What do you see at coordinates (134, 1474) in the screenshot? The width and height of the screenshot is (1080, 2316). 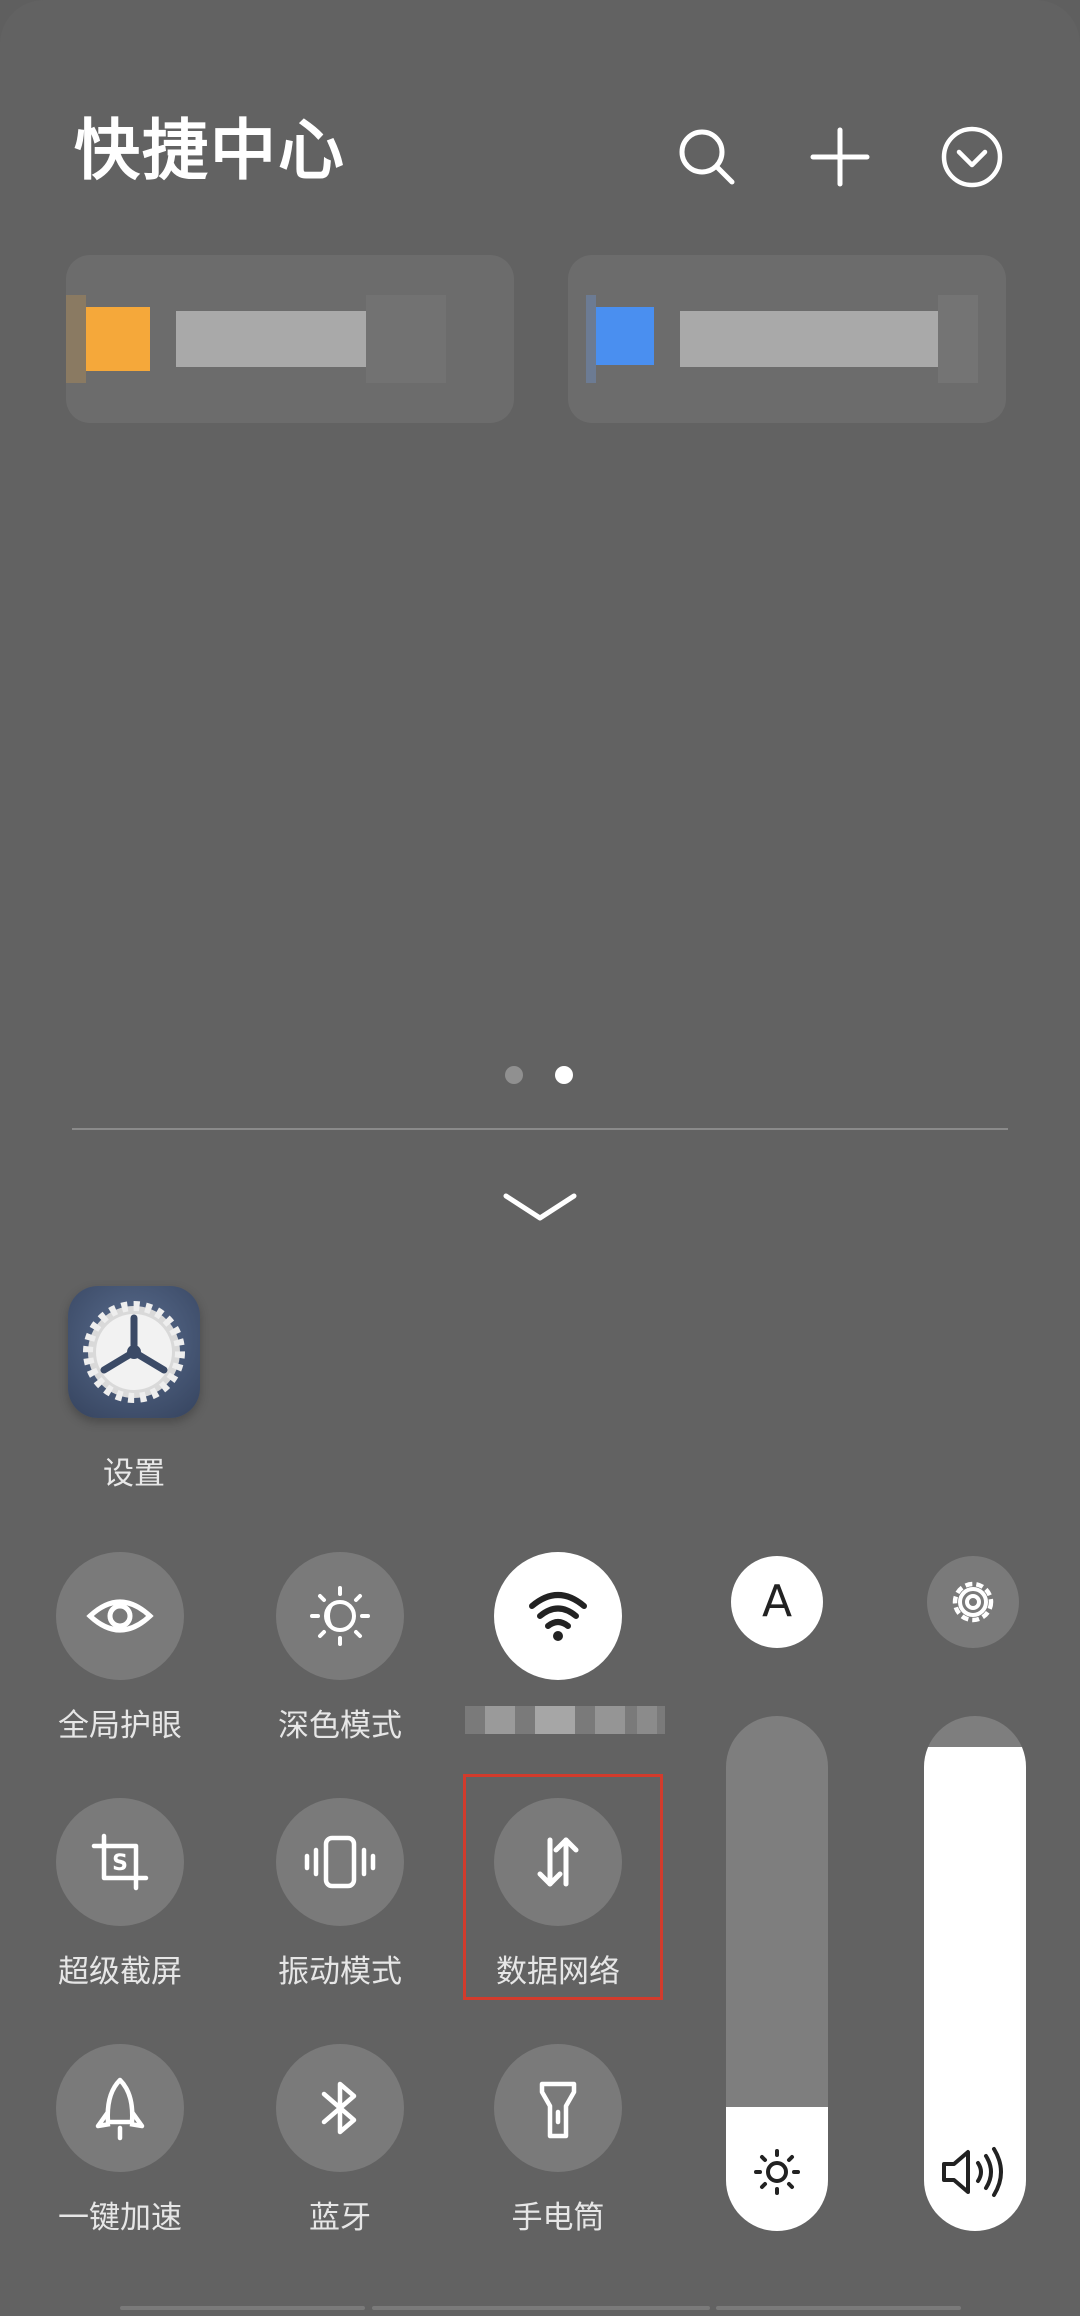 I see `app-label: 设置` at bounding box center [134, 1474].